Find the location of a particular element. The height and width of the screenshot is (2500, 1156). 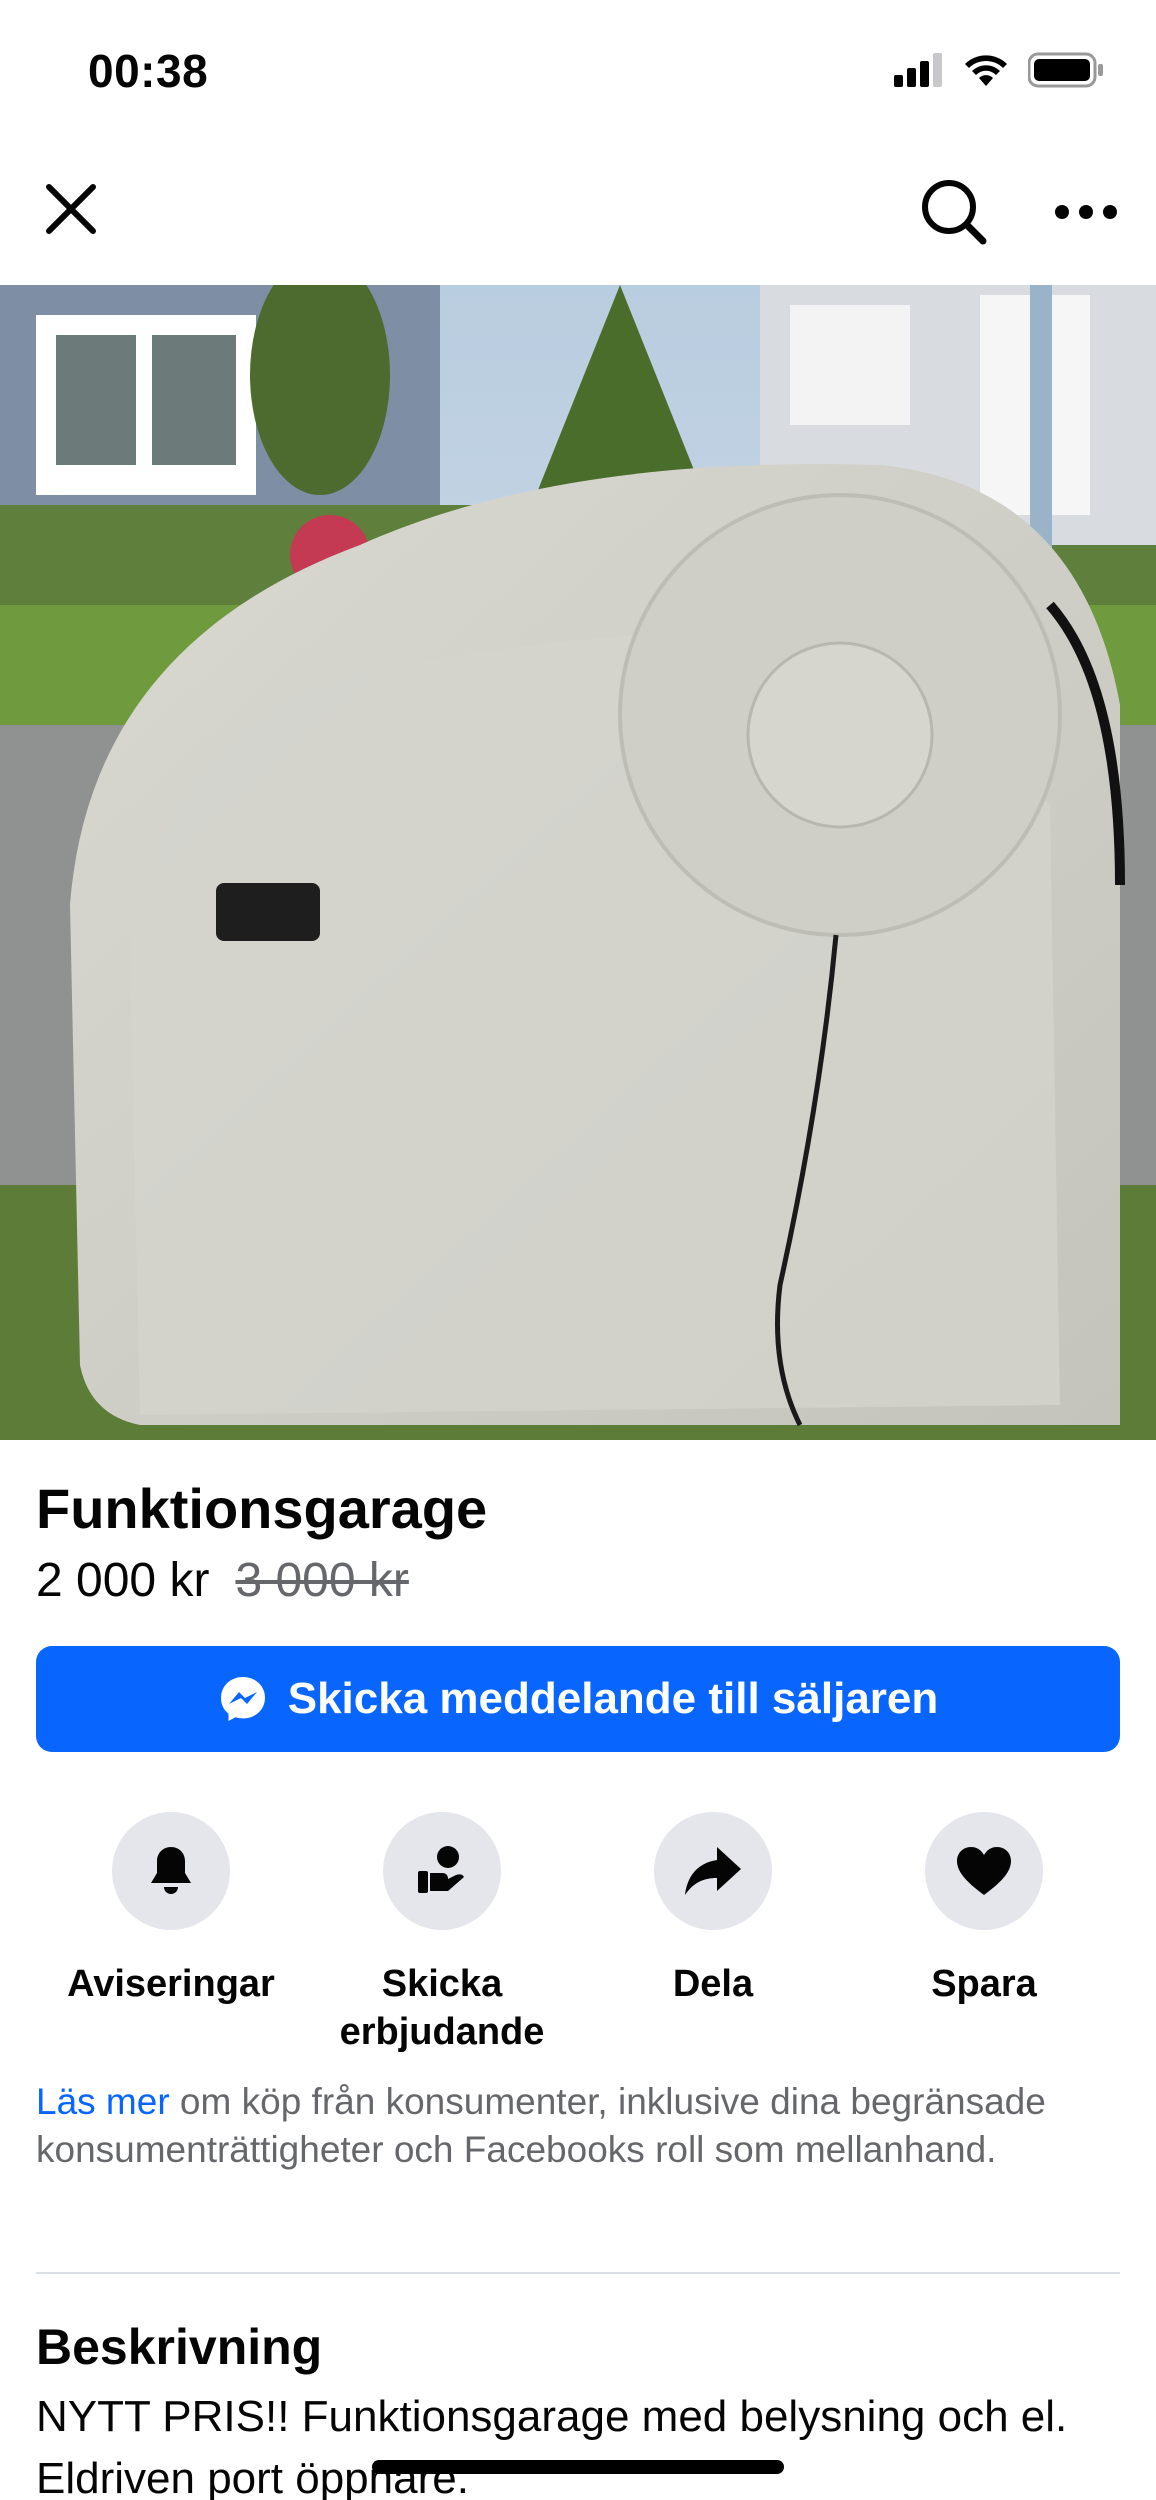

share-icon is located at coordinates (713, 1871).